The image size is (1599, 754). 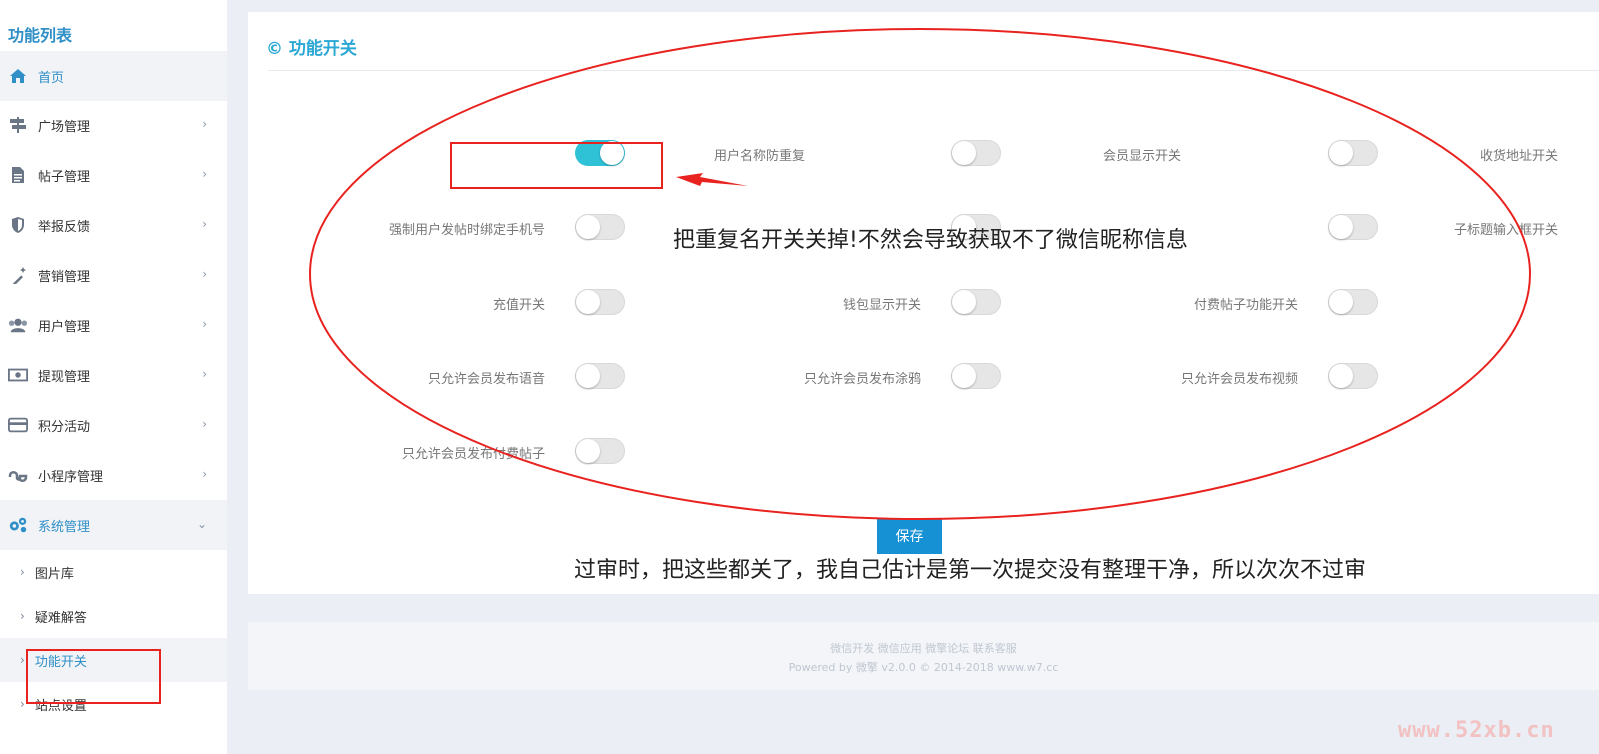 I want to click on panel-title: © 功能开关, so click(x=311, y=49).